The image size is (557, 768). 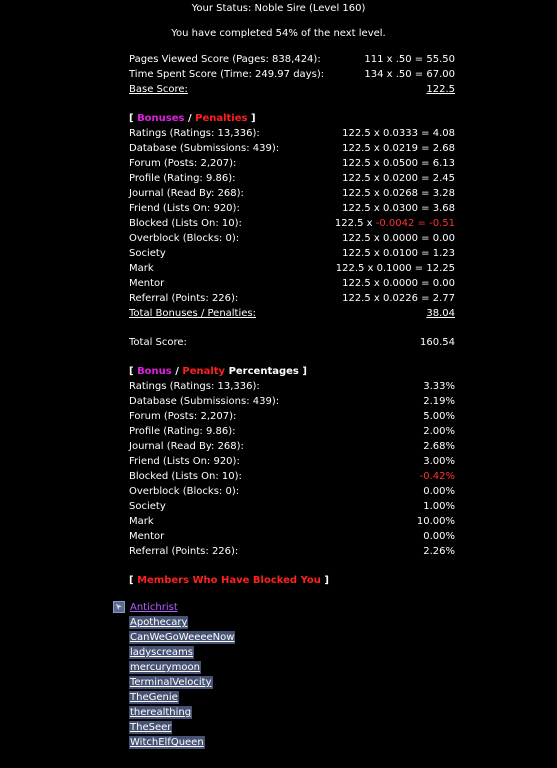 What do you see at coordinates (192, 118) in the screenshot?
I see `bonuses-header: [ Bonuses / Penalties ]` at bounding box center [192, 118].